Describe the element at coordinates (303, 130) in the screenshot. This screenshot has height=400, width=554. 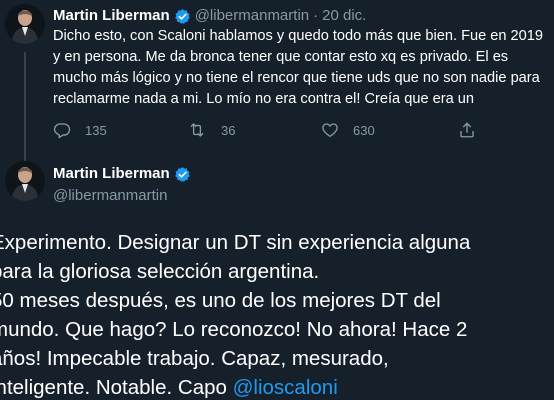
I see `tweet1-action-bar: 135 36 630` at that location.